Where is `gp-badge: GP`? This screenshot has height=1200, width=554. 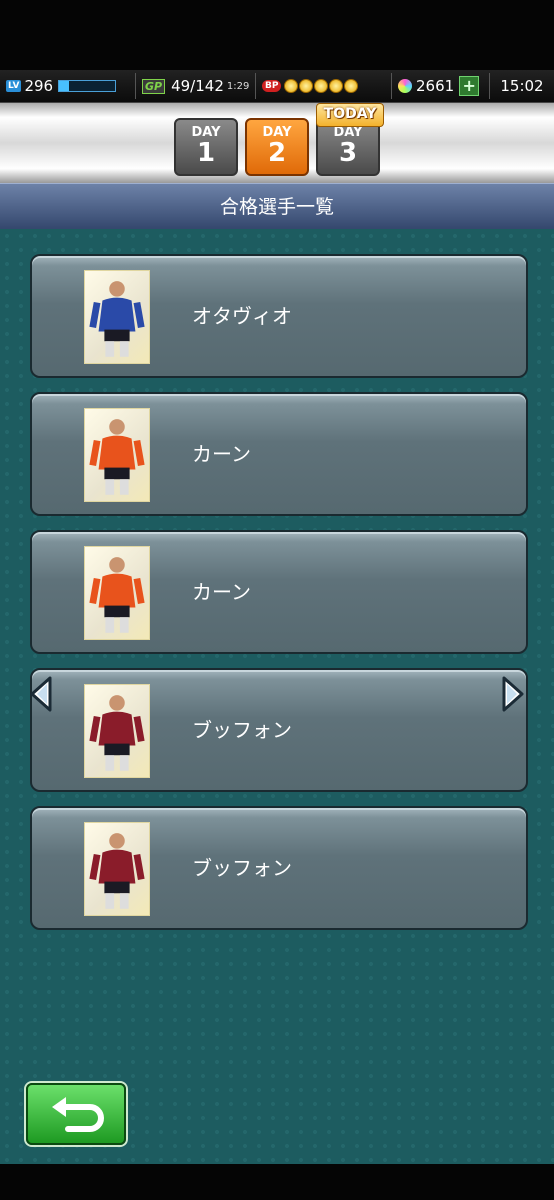
gp-badge: GP is located at coordinates (154, 86).